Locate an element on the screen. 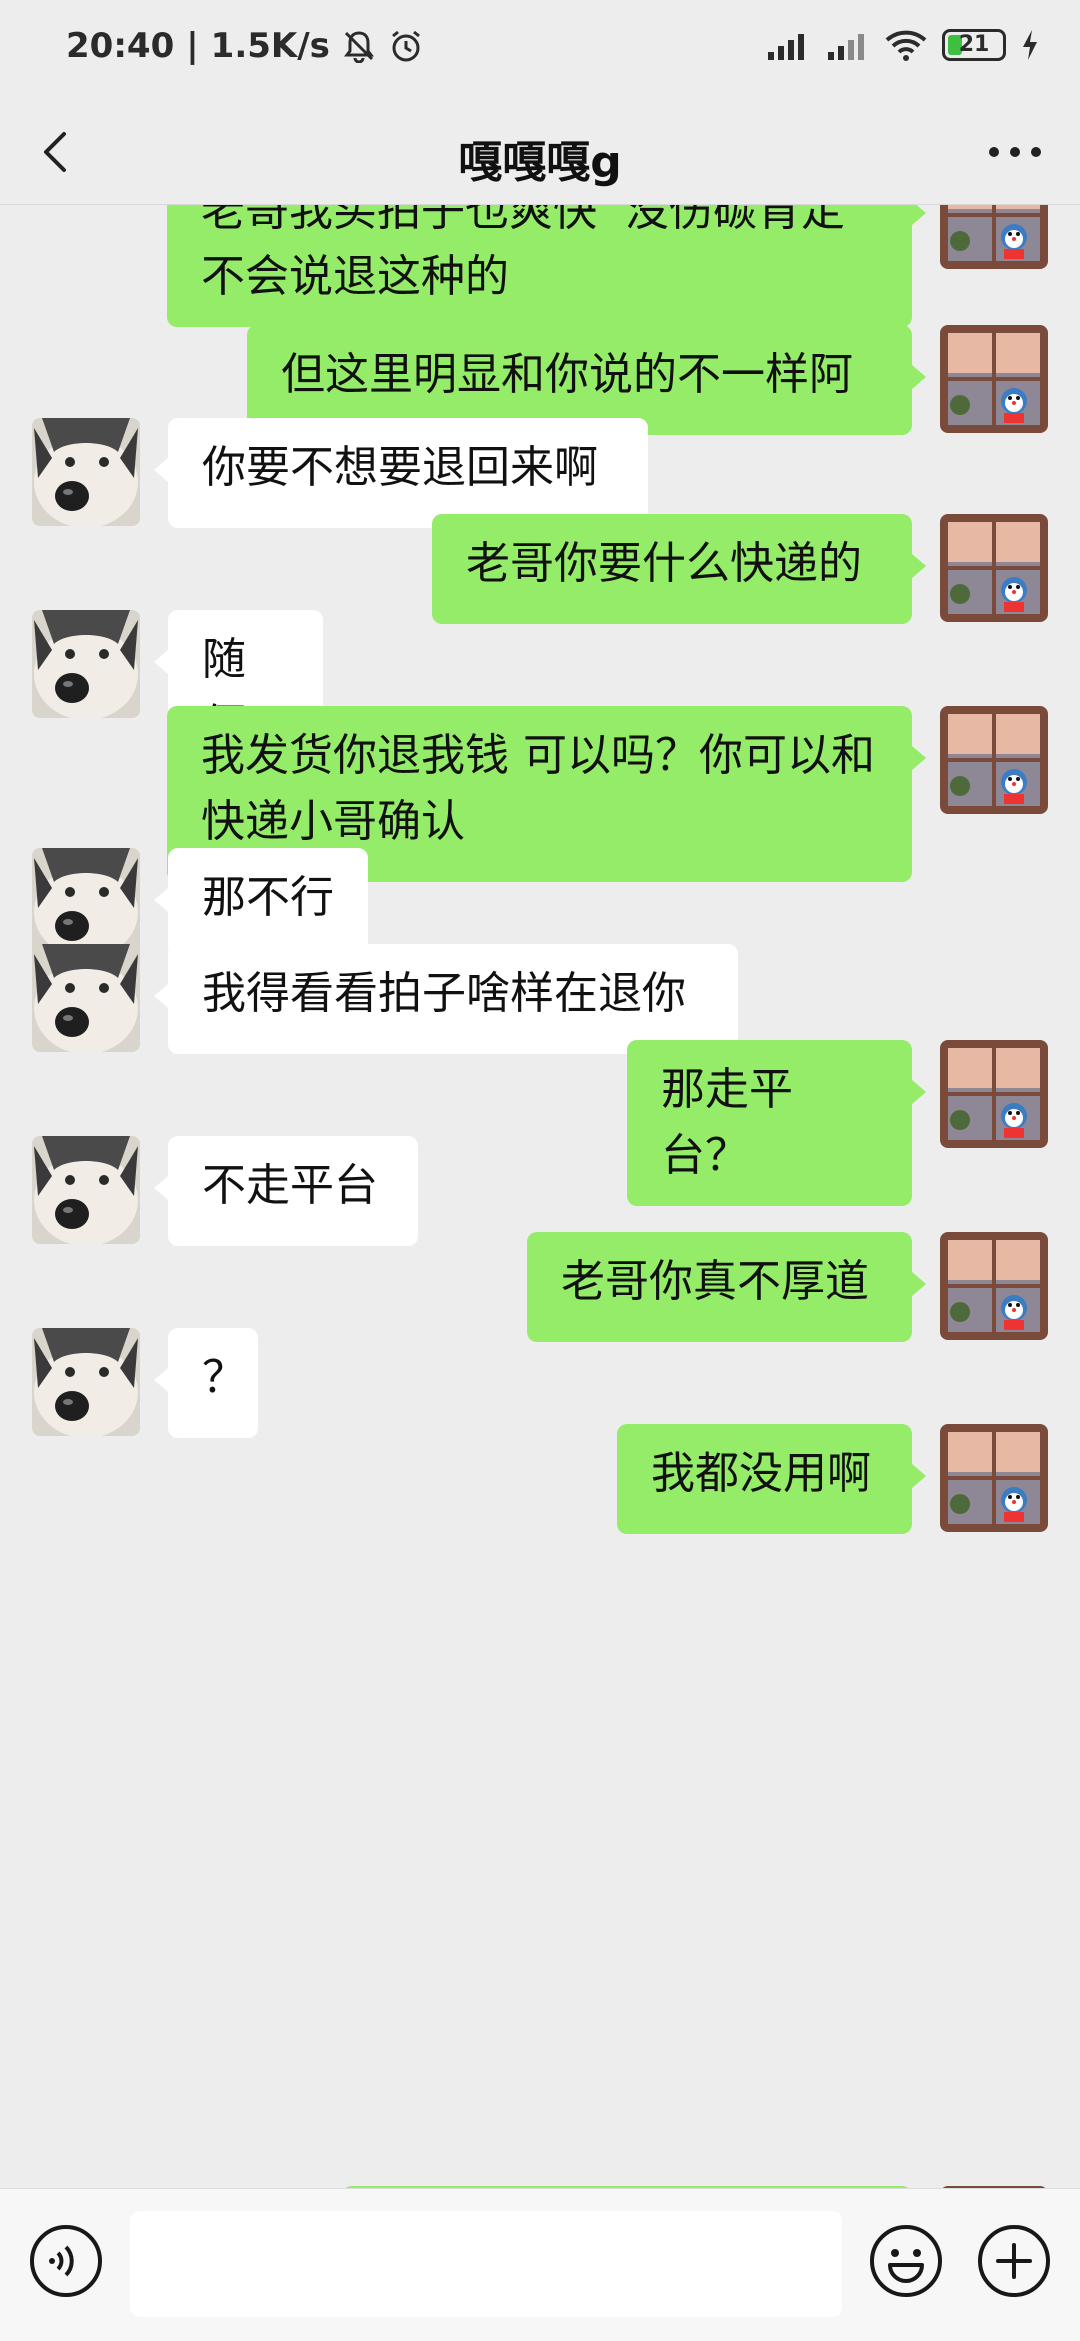 The width and height of the screenshot is (1080, 2341). emoji-icon is located at coordinates (906, 2261).